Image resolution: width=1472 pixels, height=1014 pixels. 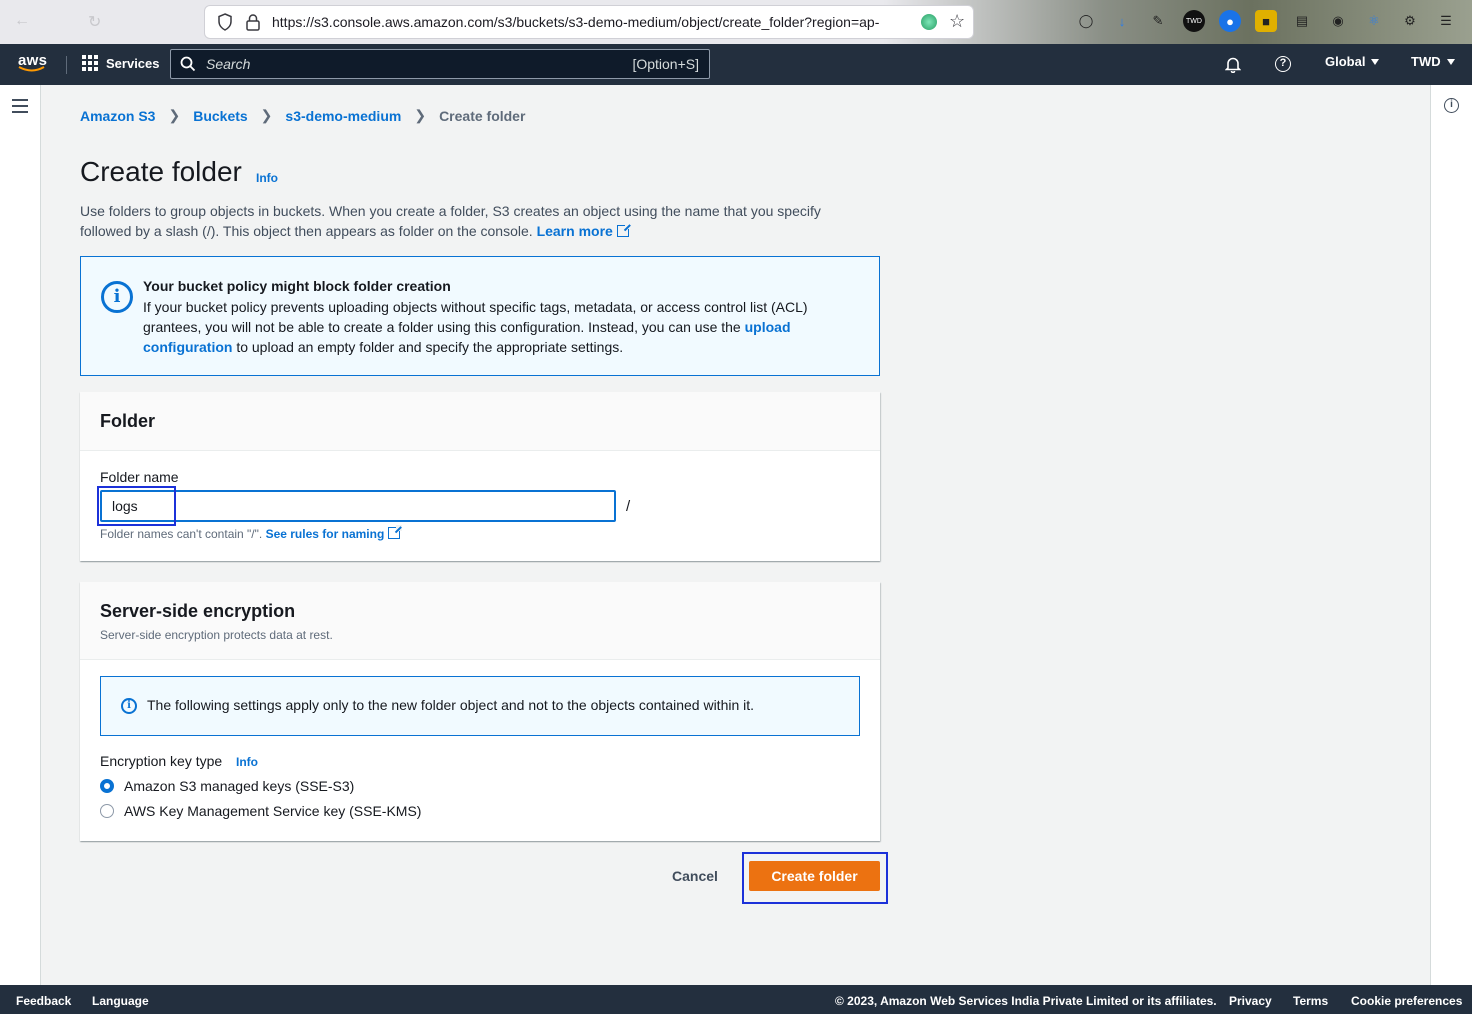 I want to click on account-menu: TWD, so click(x=1433, y=61).